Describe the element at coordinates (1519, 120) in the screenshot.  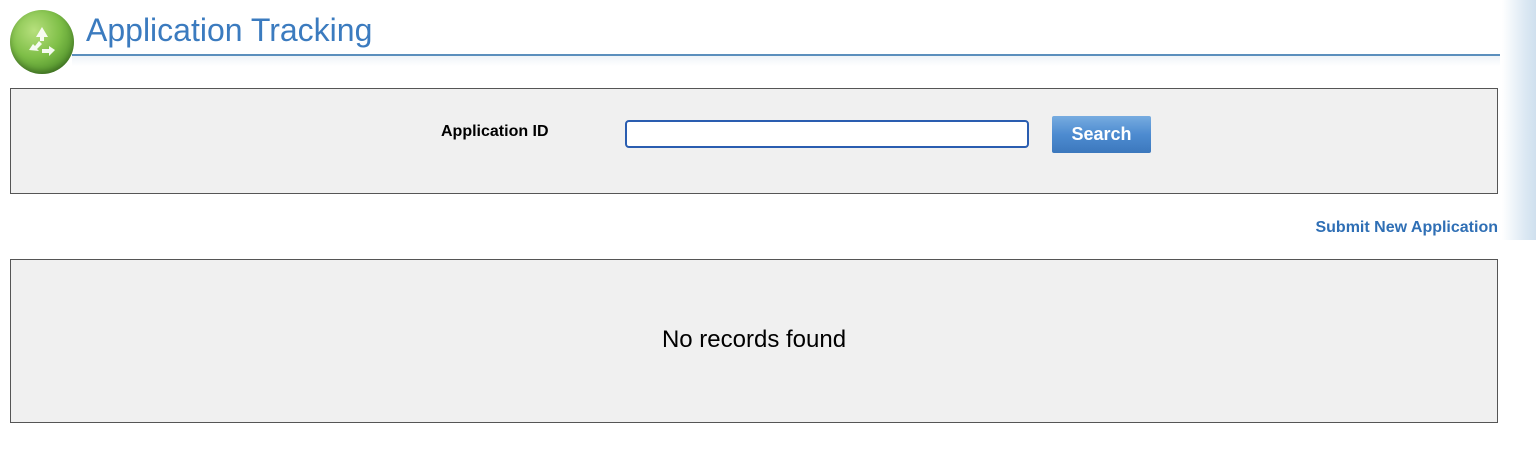
I see `edge-glow` at that location.